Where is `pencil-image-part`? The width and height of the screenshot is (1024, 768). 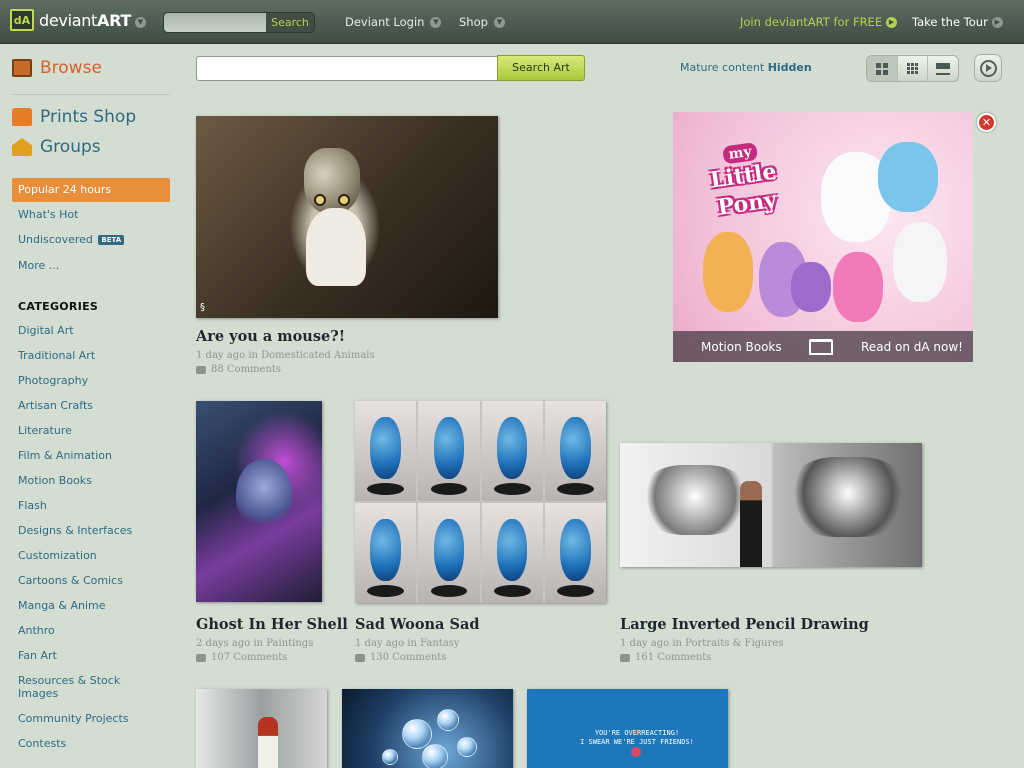
pencil-image-part is located at coordinates (848, 497).